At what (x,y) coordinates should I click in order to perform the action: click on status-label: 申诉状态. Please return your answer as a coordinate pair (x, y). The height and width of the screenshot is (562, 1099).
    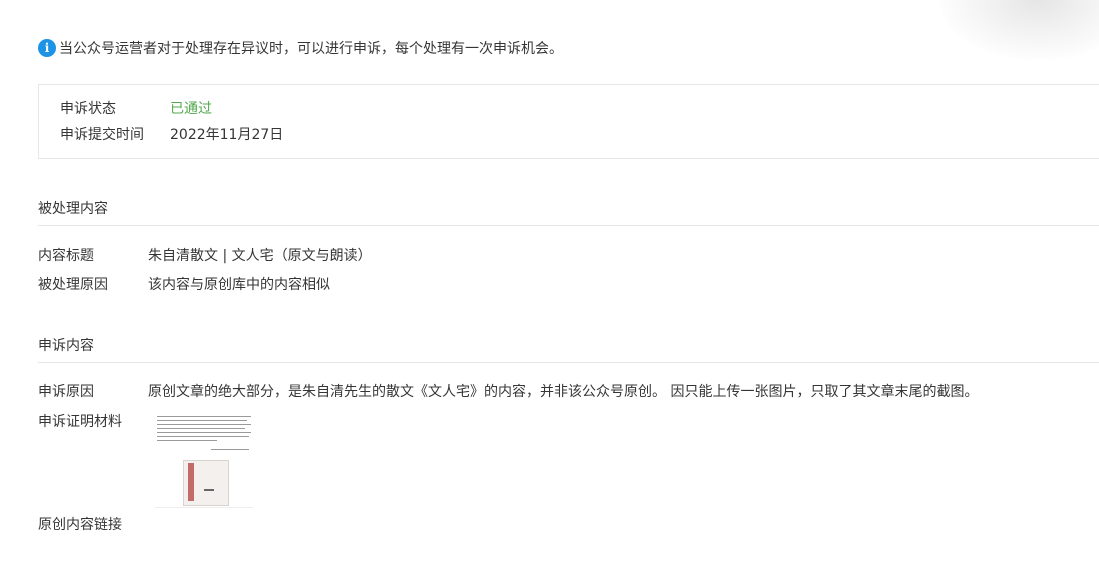
    Looking at the image, I should click on (88, 109).